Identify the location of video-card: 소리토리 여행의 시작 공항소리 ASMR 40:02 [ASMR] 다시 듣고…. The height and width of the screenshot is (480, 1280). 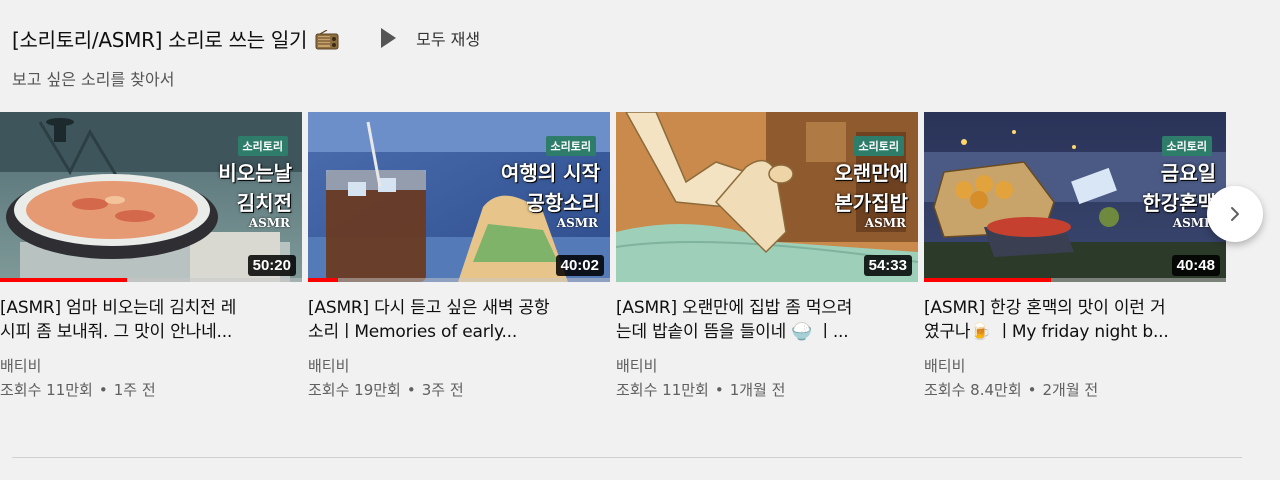
(459, 256).